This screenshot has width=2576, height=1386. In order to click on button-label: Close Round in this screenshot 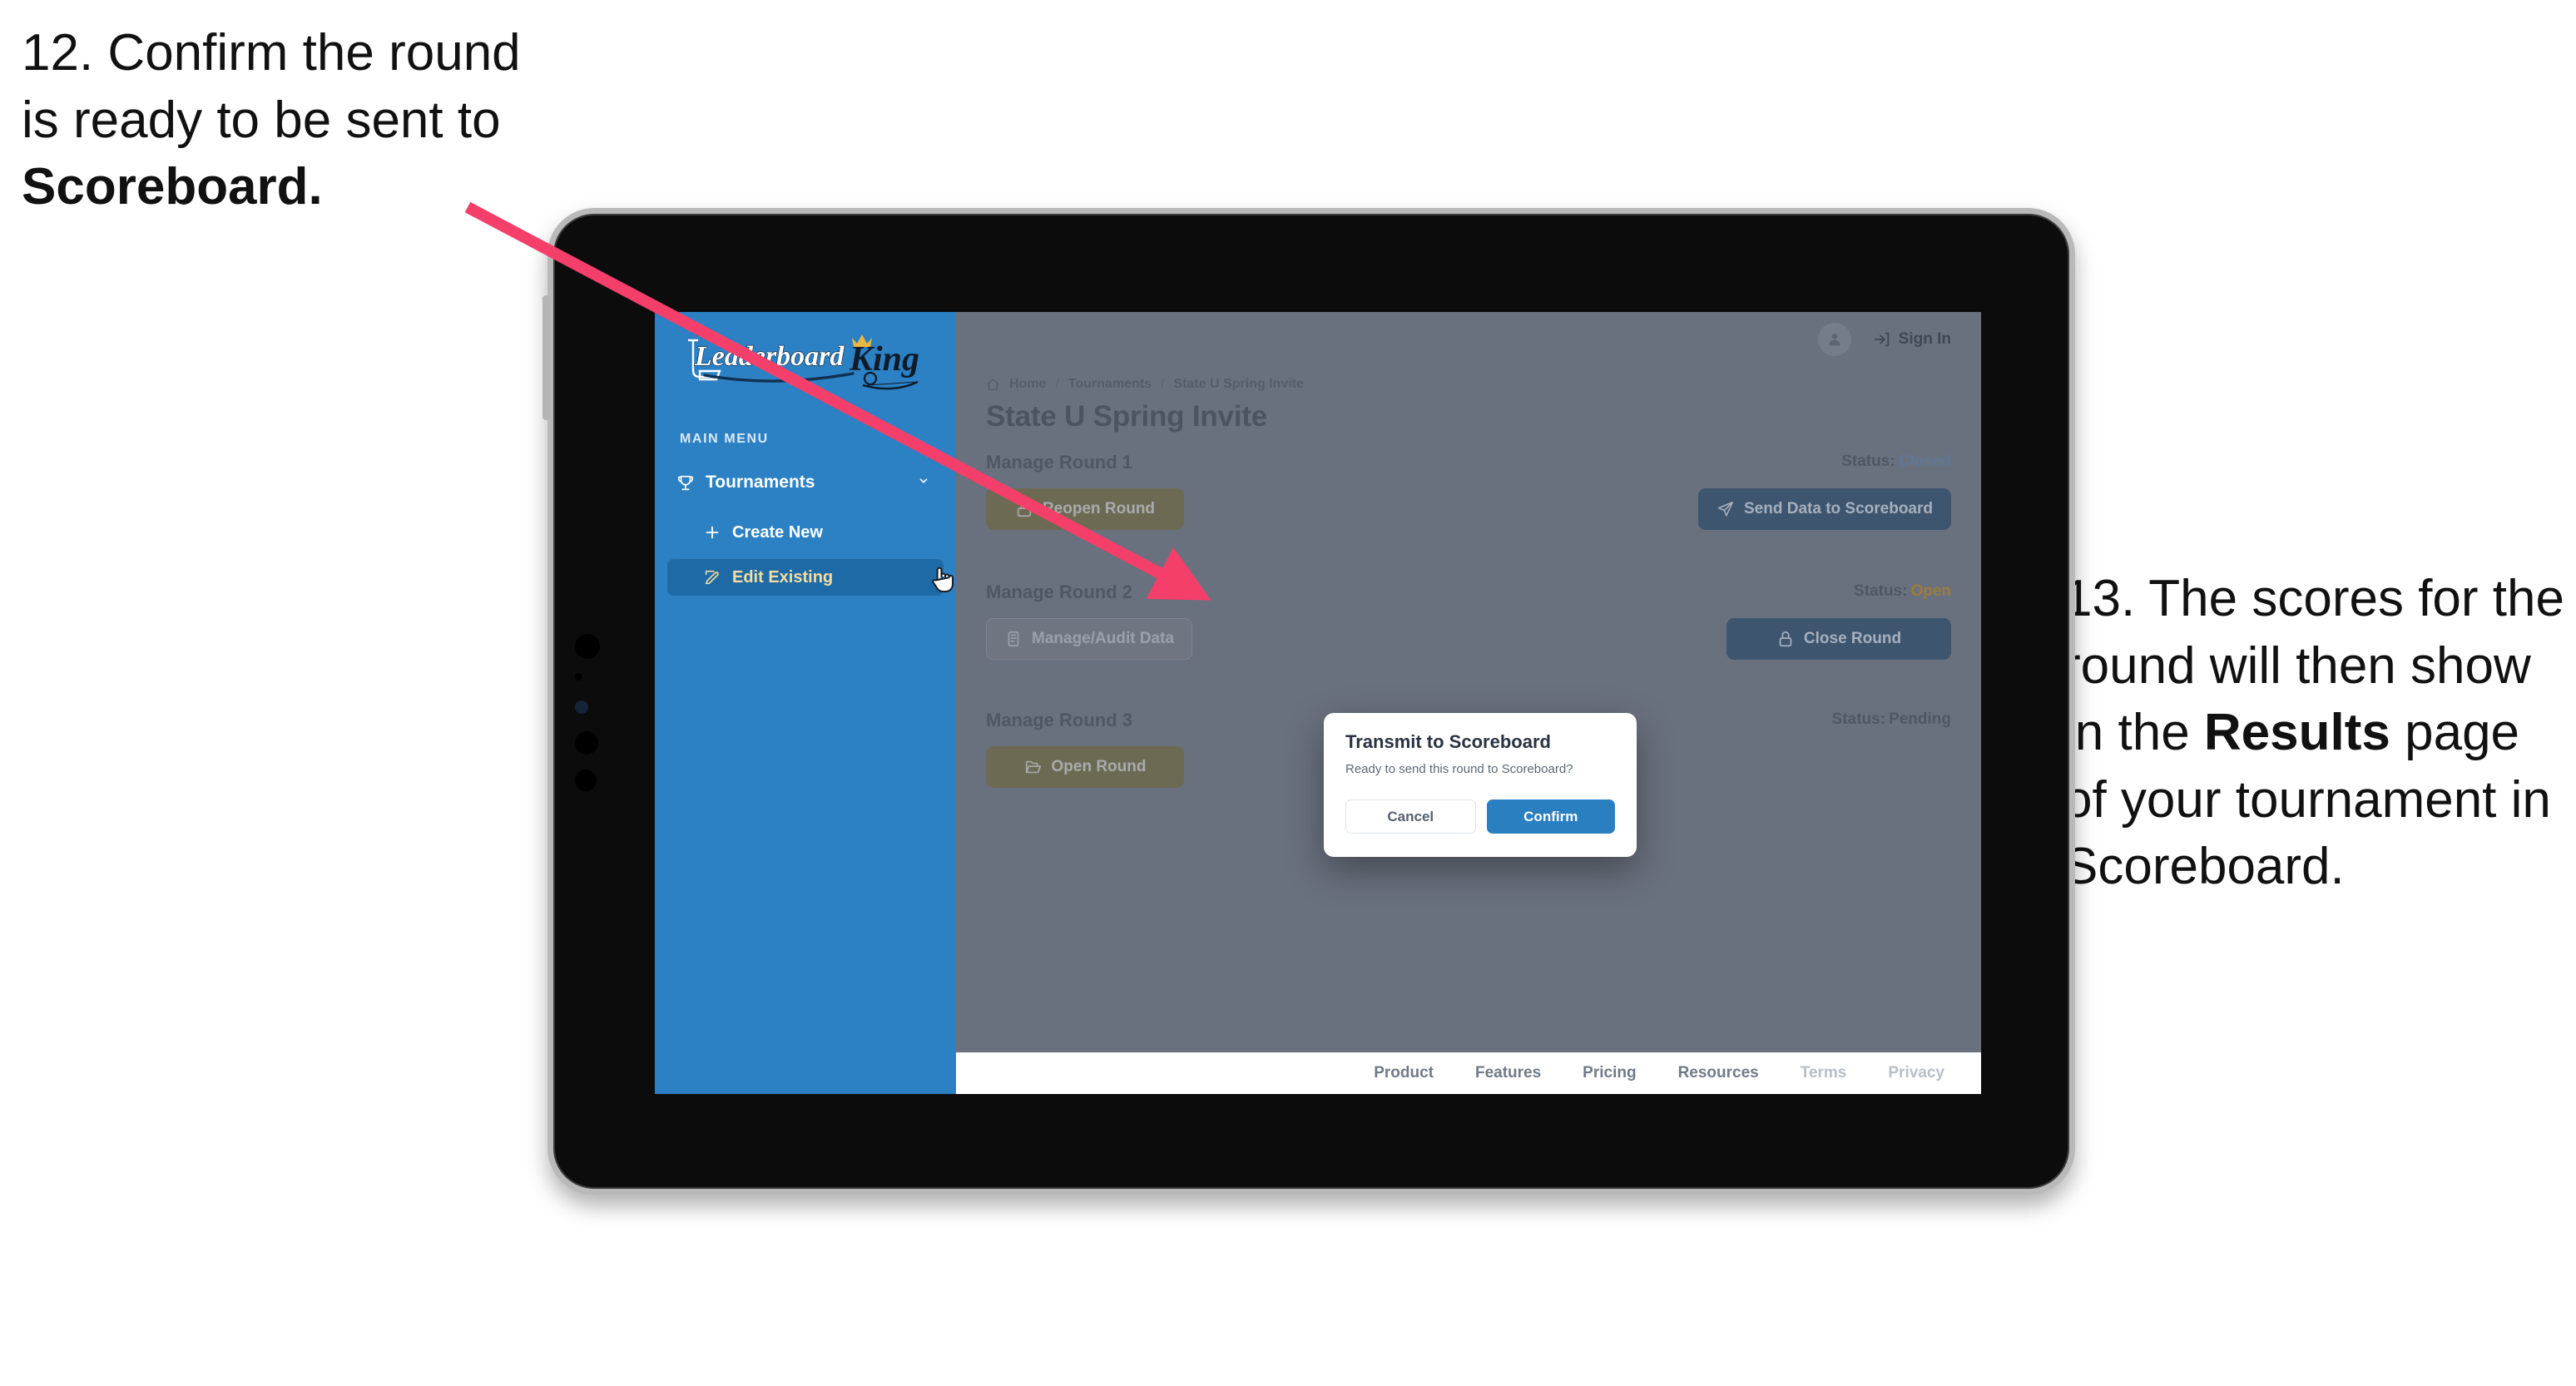, I will do `click(1853, 638)`.